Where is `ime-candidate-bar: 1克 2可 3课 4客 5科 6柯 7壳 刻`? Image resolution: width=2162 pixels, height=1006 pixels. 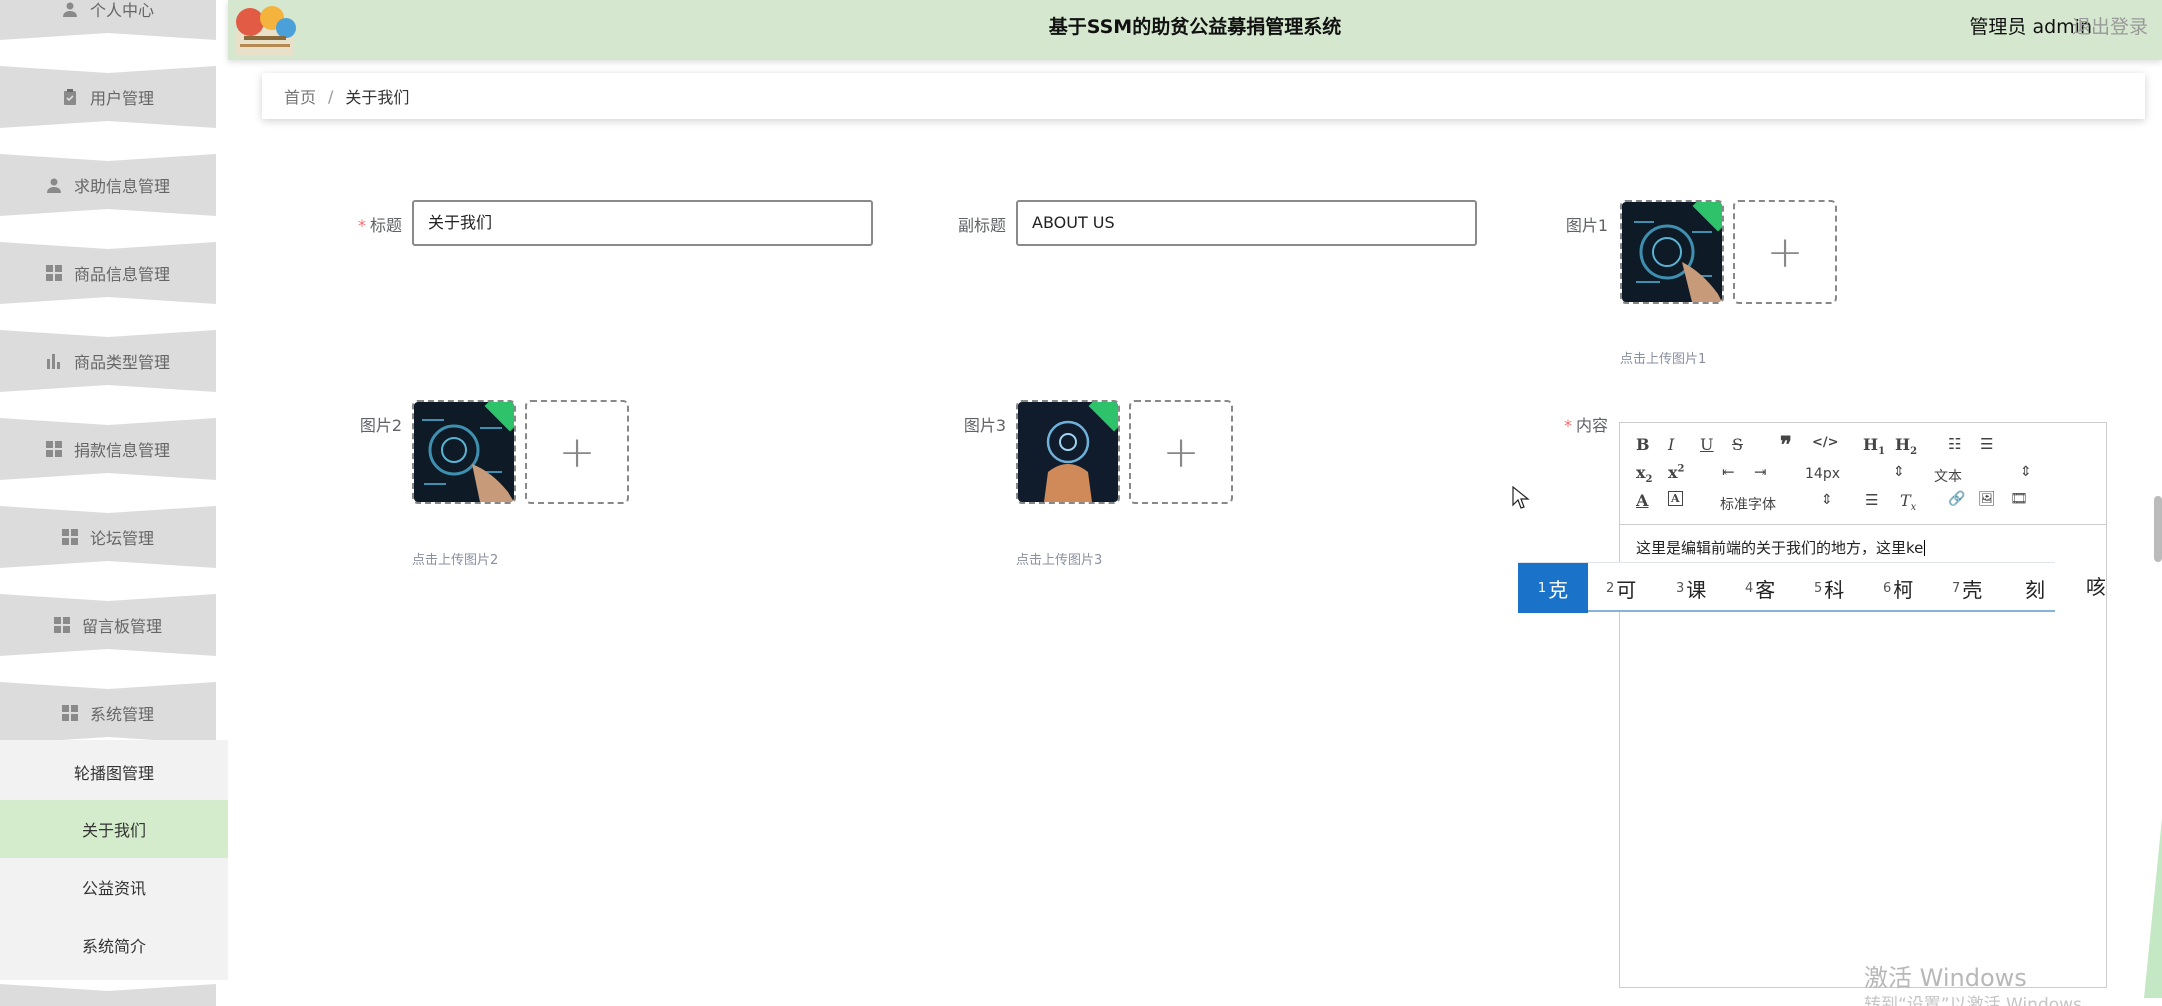 ime-candidate-bar: 1克 2可 3课 4客 5科 6柯 7壳 刻 is located at coordinates (1786, 587).